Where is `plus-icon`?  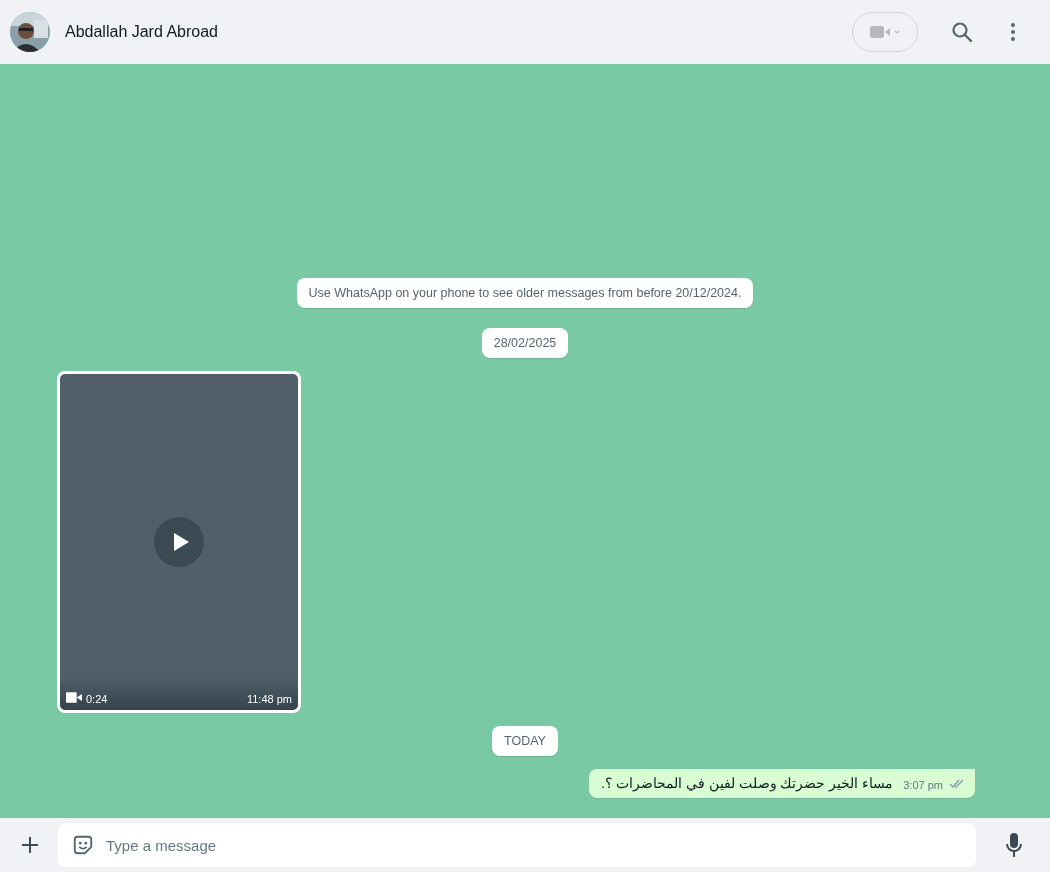
plus-icon is located at coordinates (30, 845).